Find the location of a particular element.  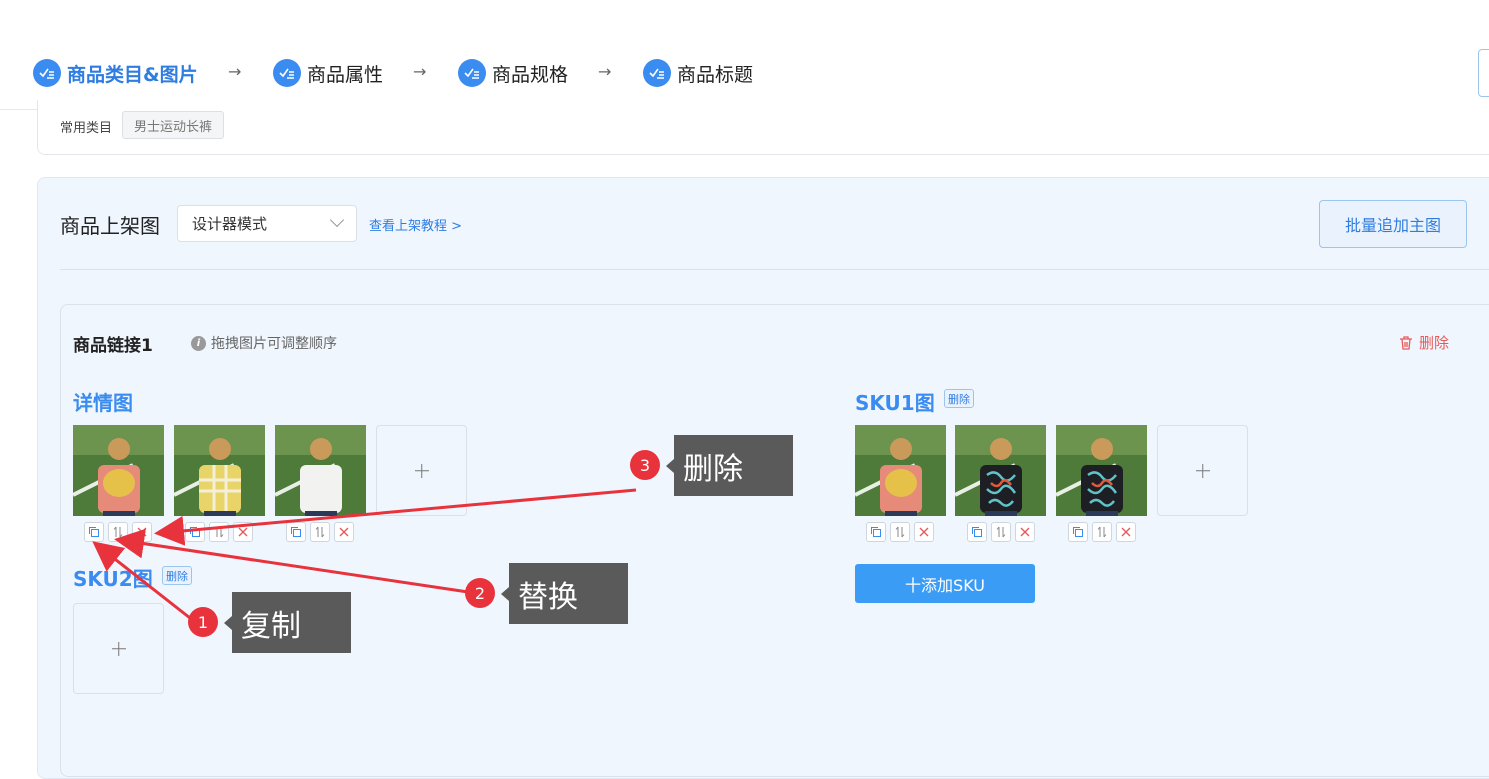

delete-label: 删除 is located at coordinates (1434, 343).